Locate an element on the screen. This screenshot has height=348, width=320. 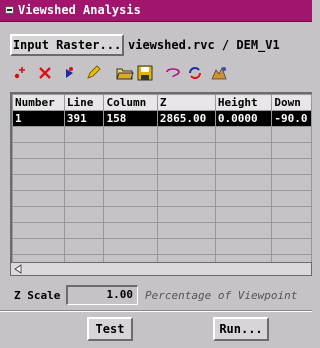
table-cell: -90.0 is located at coordinates (291, 118).